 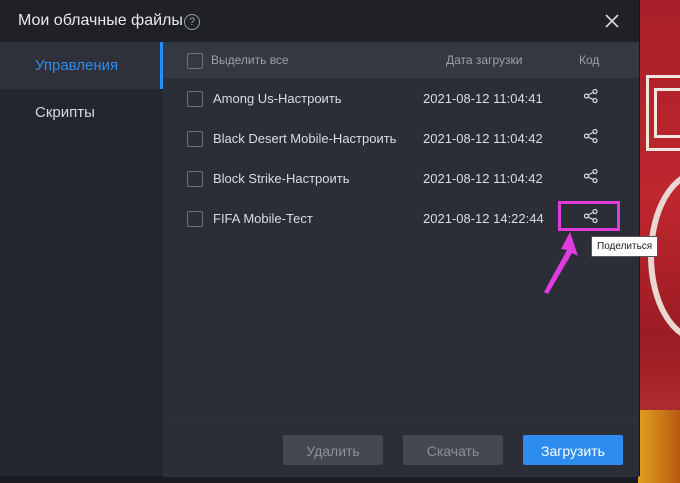 What do you see at coordinates (589, 60) in the screenshot?
I see `code-column-header: Код` at bounding box center [589, 60].